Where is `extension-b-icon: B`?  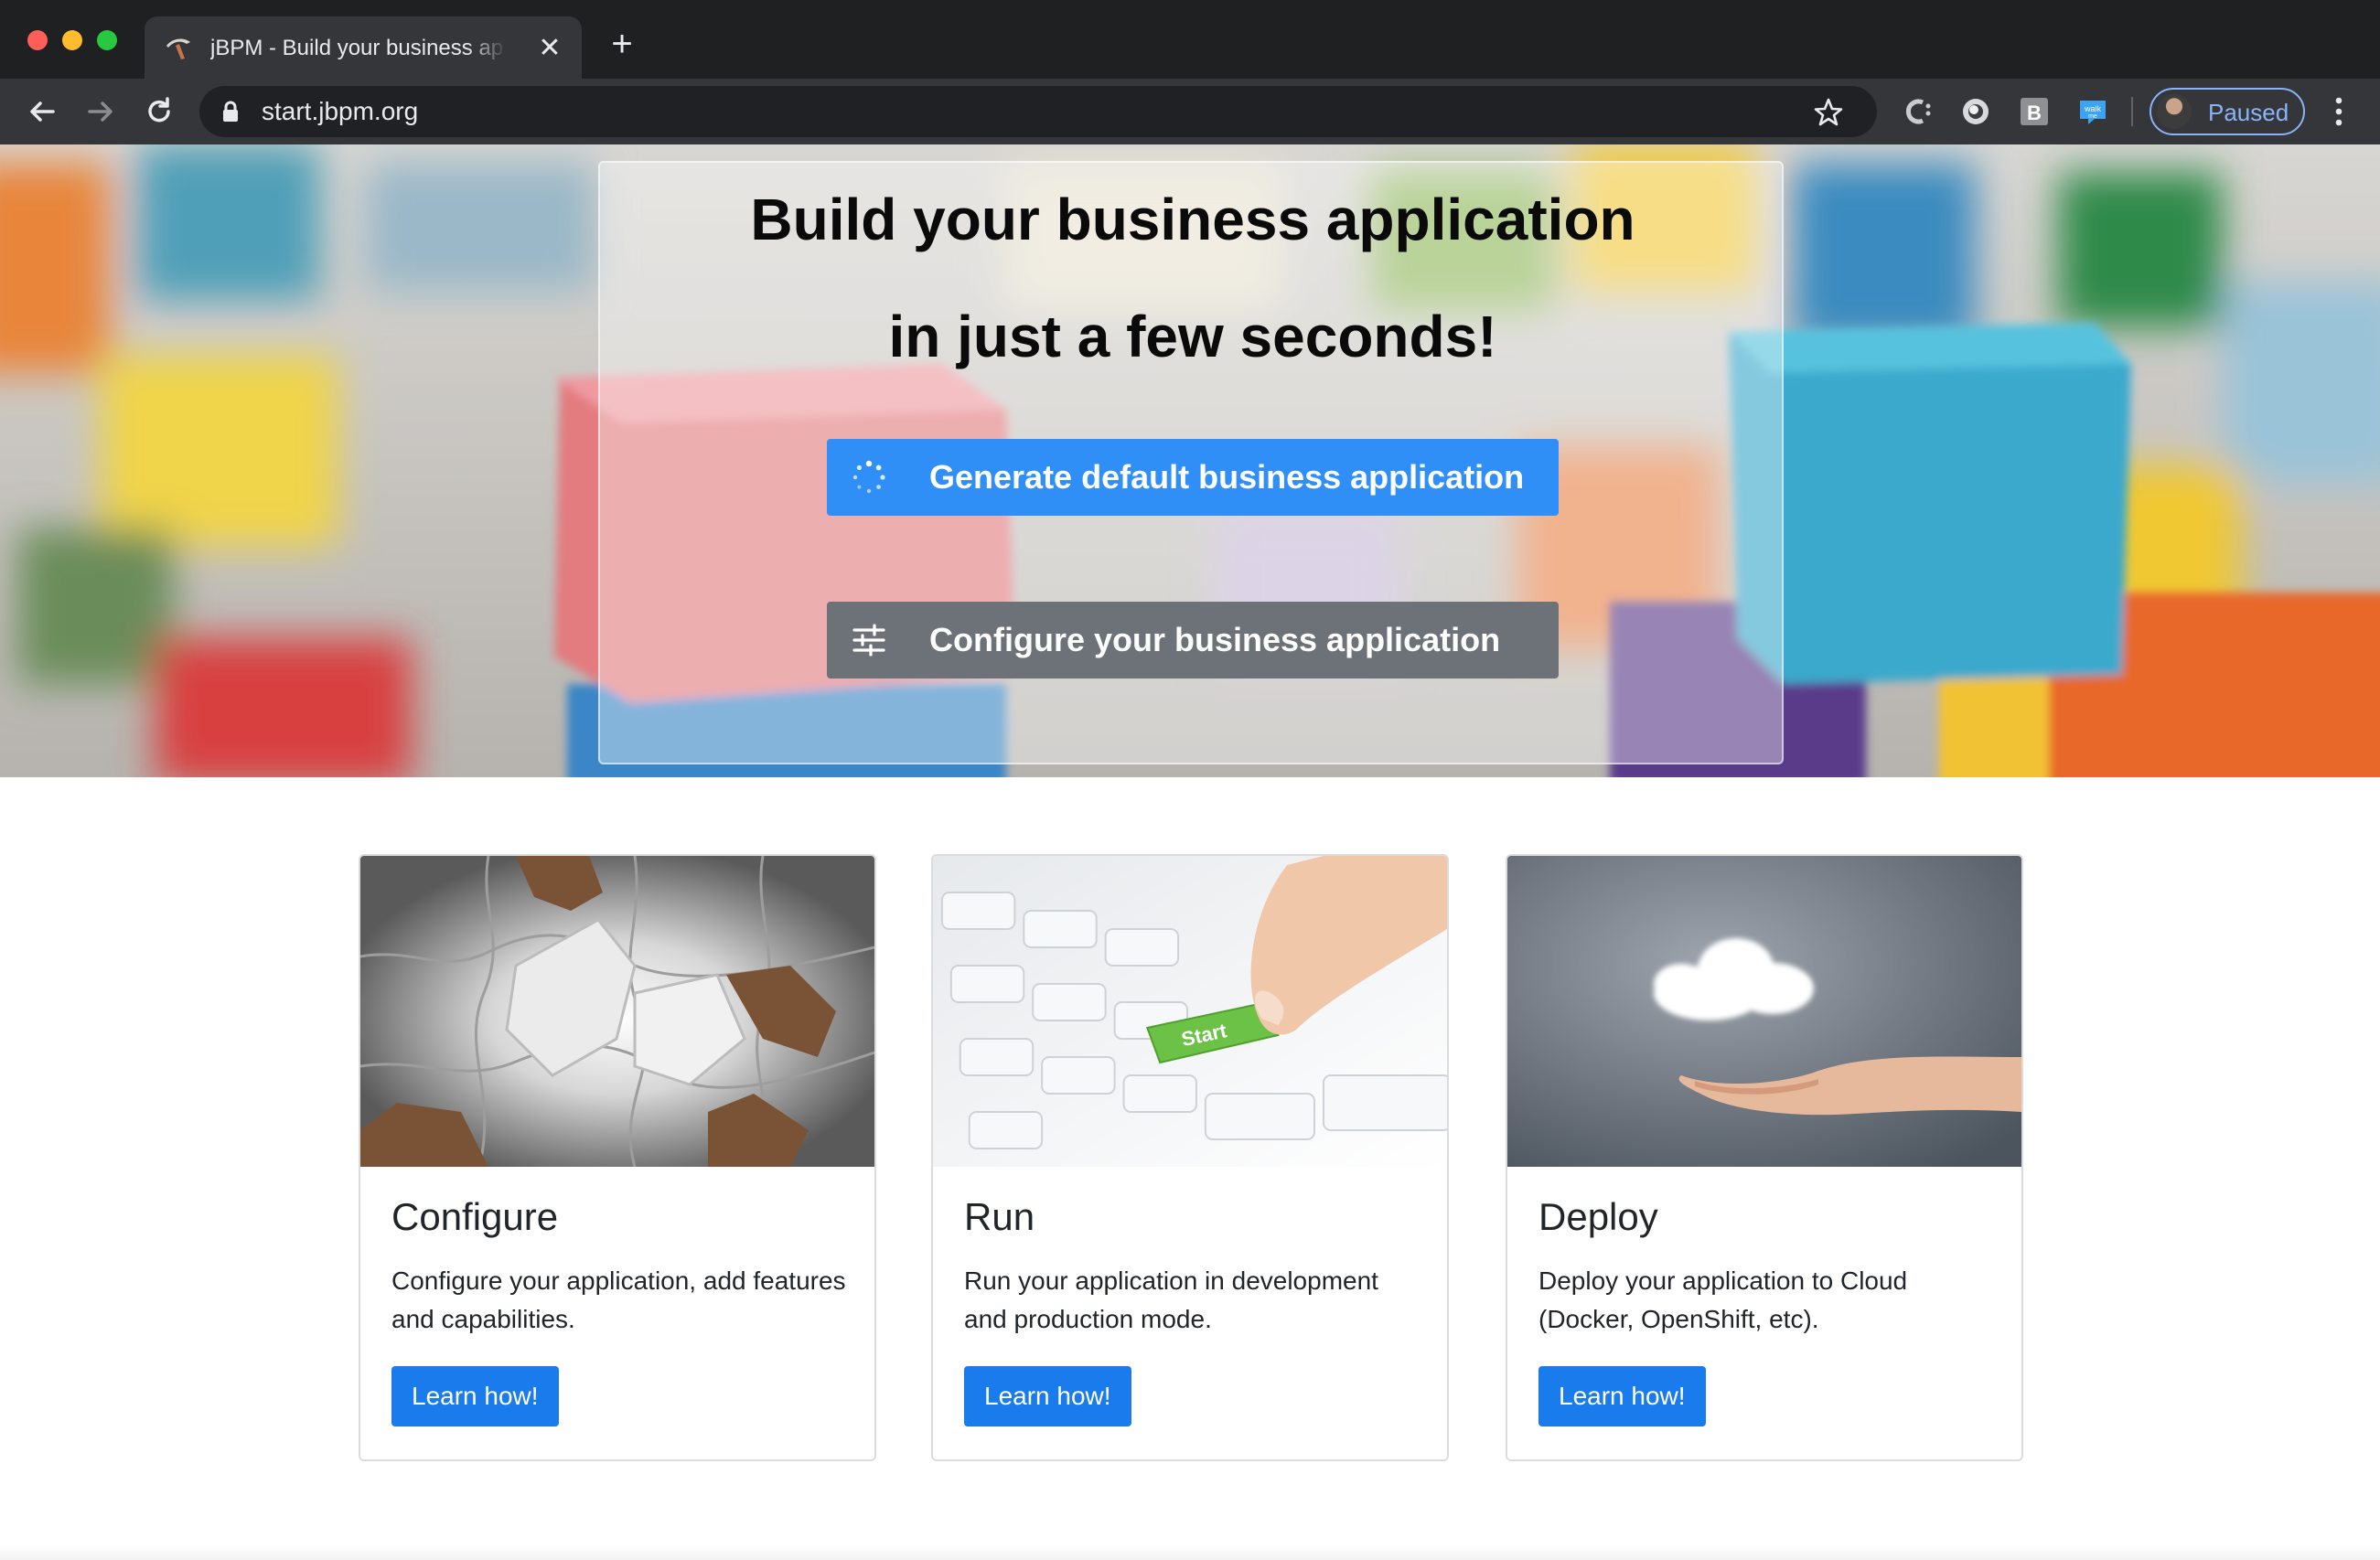
extension-b-icon: B is located at coordinates (2034, 111).